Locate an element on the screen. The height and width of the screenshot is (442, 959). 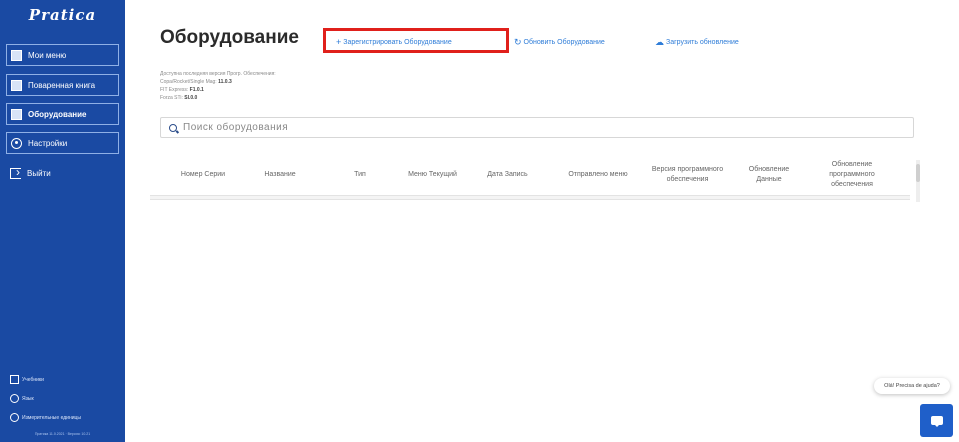
sidebar-item-label: Поваренная книга is located at coordinates (62, 85).